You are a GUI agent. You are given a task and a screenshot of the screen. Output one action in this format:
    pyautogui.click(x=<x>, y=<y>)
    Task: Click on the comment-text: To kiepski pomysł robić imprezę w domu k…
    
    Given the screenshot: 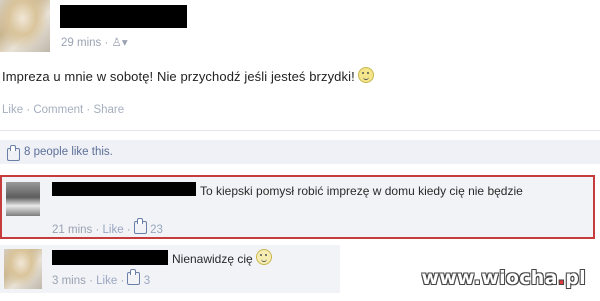 What is the action you would take?
    pyautogui.click(x=361, y=191)
    